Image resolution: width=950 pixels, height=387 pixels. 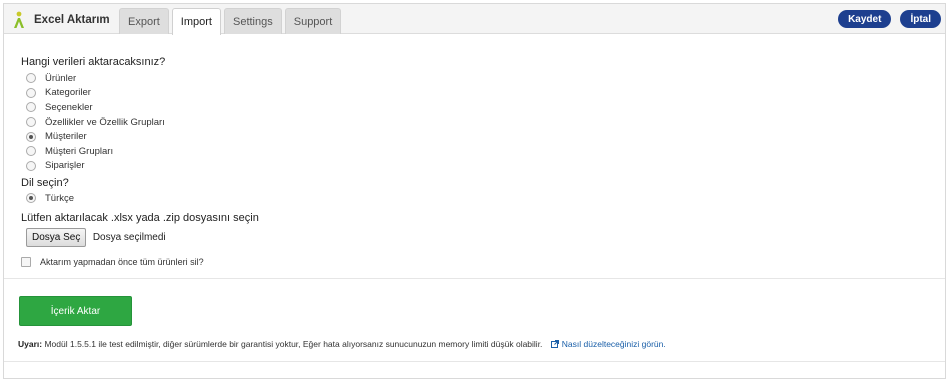 I want to click on radio-customer-groups, so click(x=31, y=151).